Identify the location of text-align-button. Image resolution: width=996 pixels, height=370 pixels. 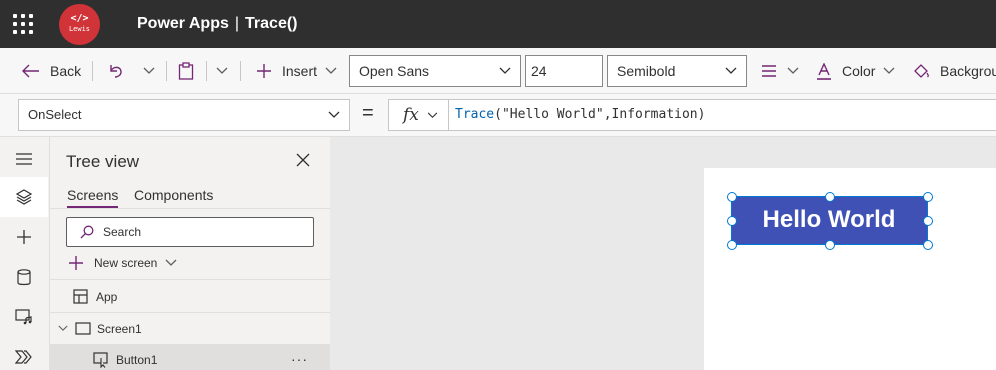
(780, 71).